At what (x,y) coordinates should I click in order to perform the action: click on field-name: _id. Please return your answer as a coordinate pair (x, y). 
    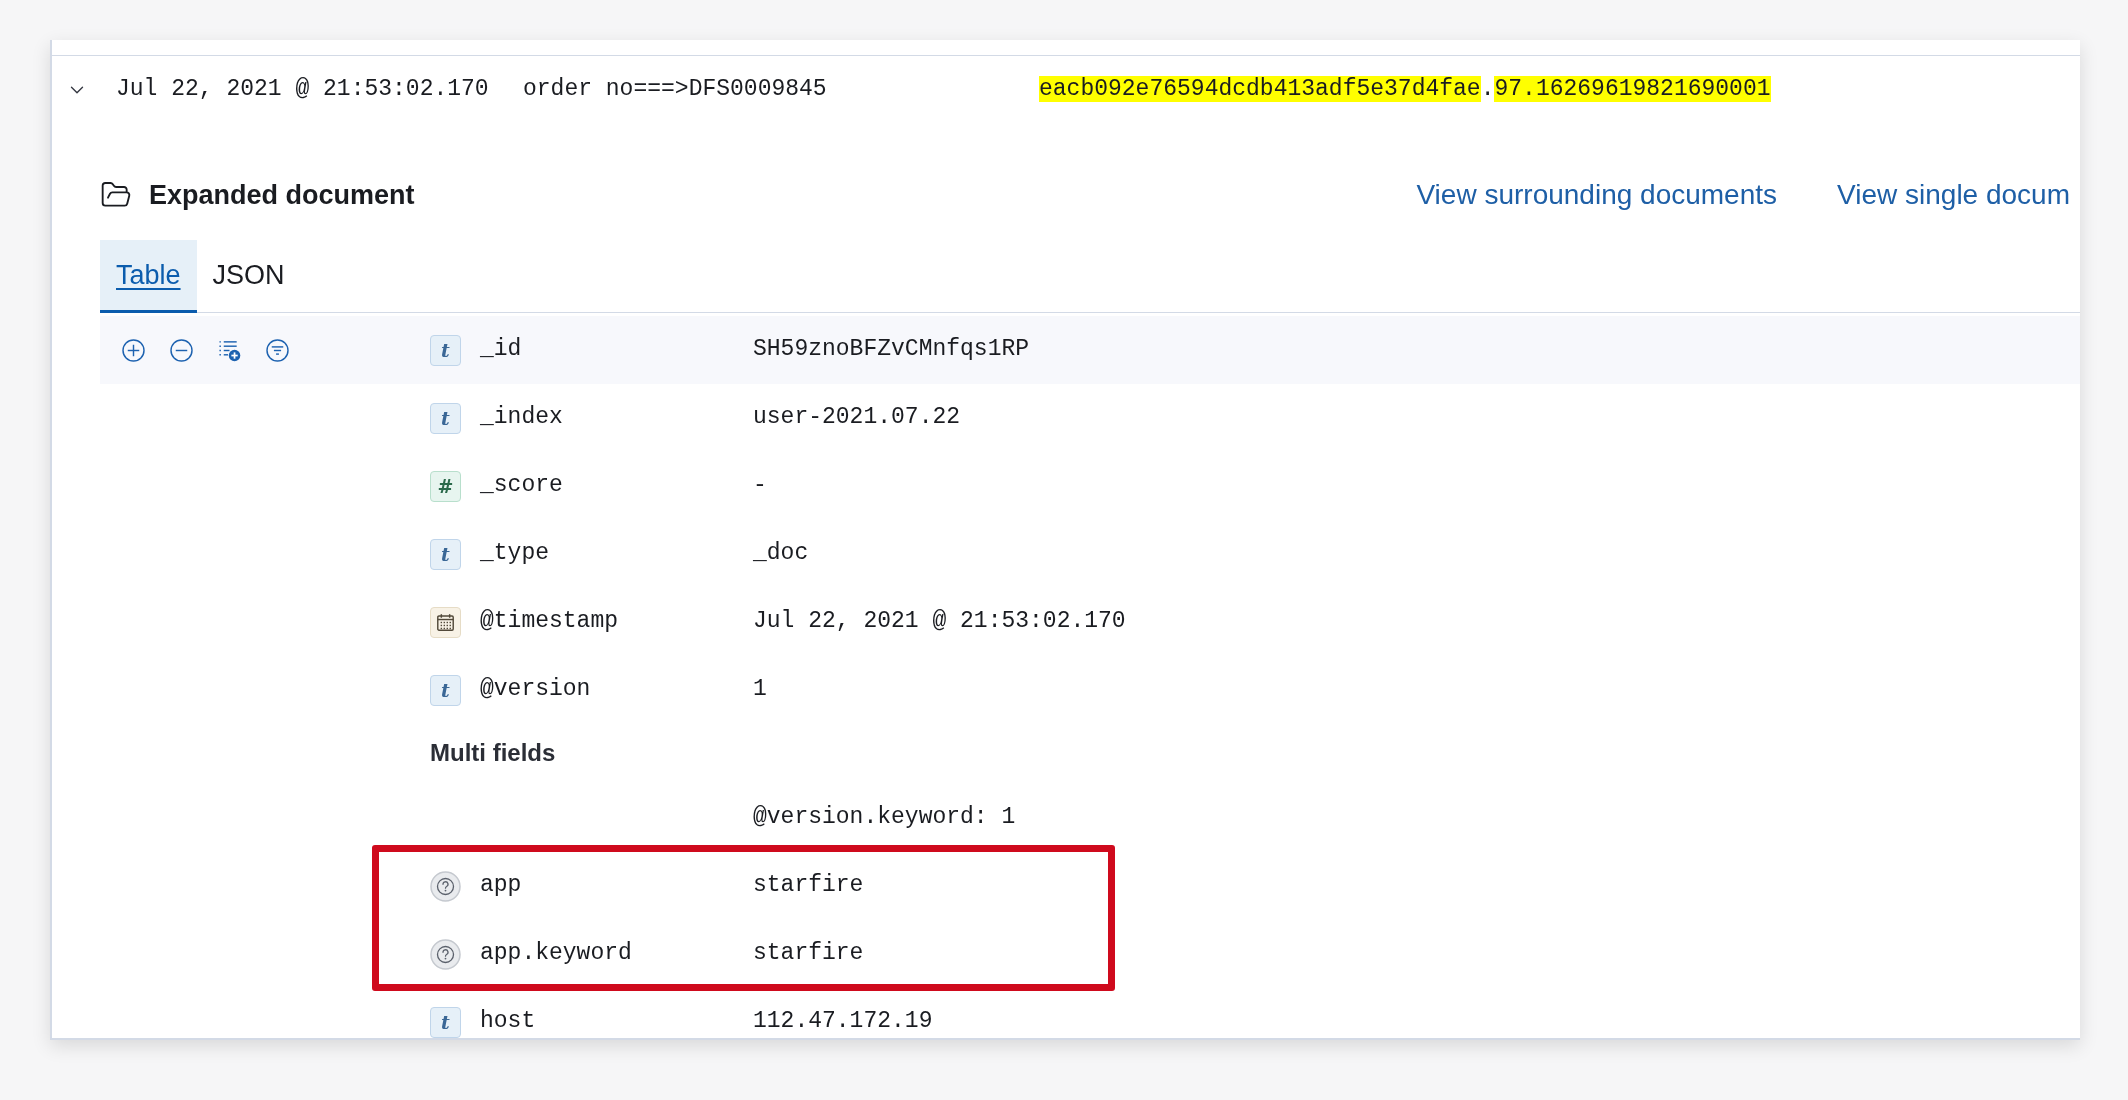
    Looking at the image, I should click on (501, 350).